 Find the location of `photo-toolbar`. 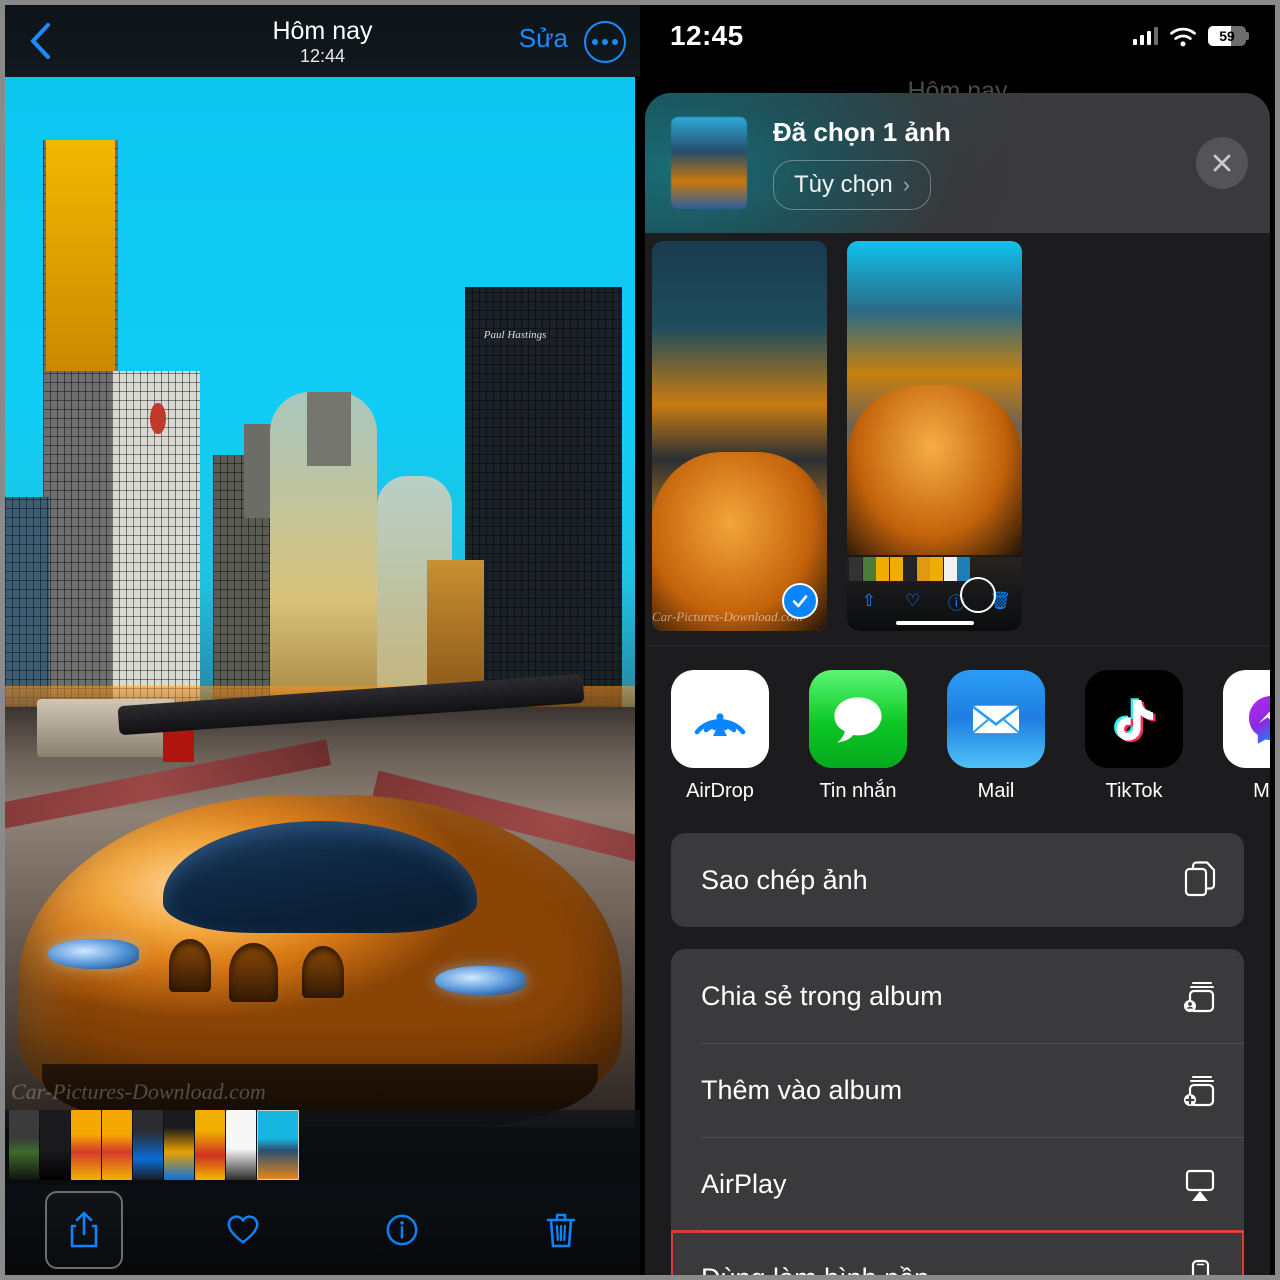

photo-toolbar is located at coordinates (322, 1230).